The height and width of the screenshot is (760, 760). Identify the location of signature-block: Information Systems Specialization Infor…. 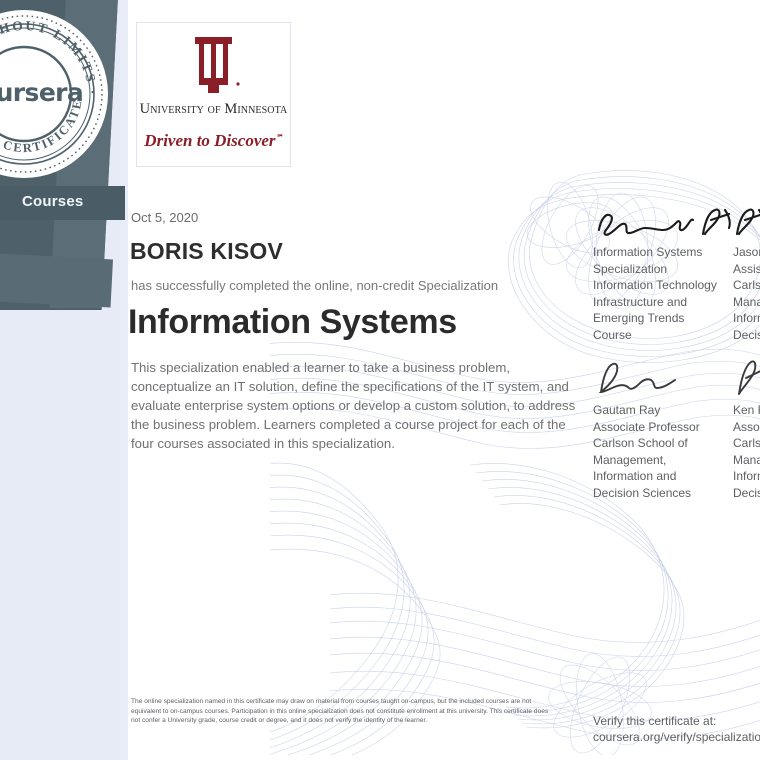
(668, 272).